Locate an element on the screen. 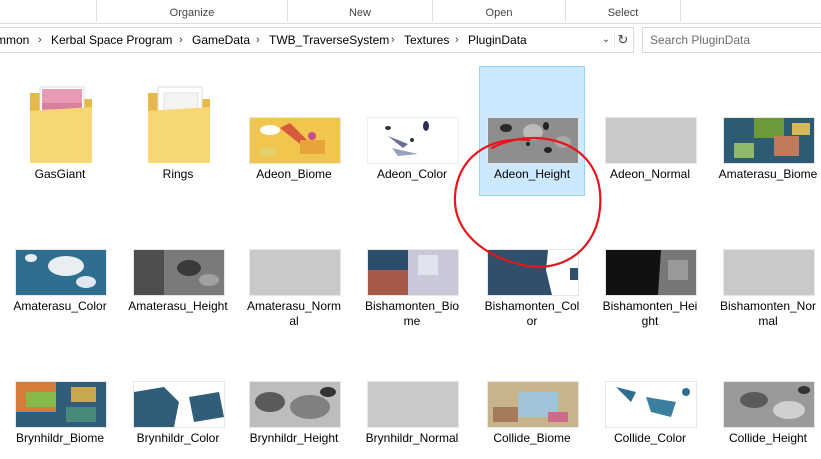  file-item-adeon-normal: Adeon_Normal is located at coordinates (650, 131).